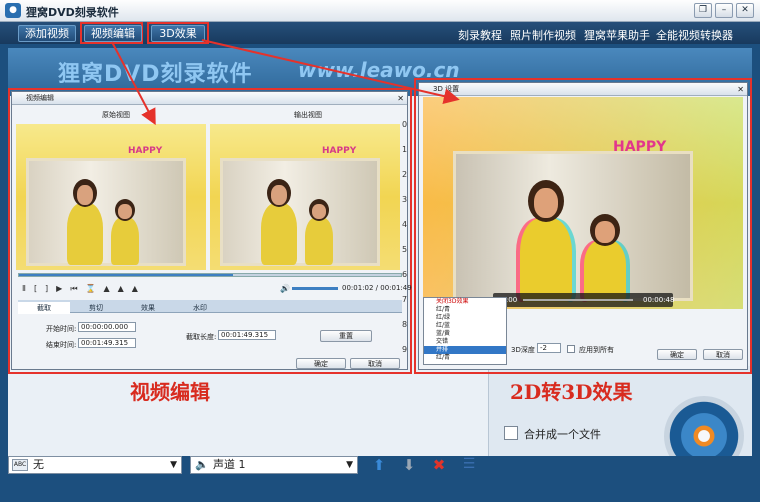 This screenshot has width=760, height=502. I want to click on audio-track-value: 声道 1, so click(229, 464).